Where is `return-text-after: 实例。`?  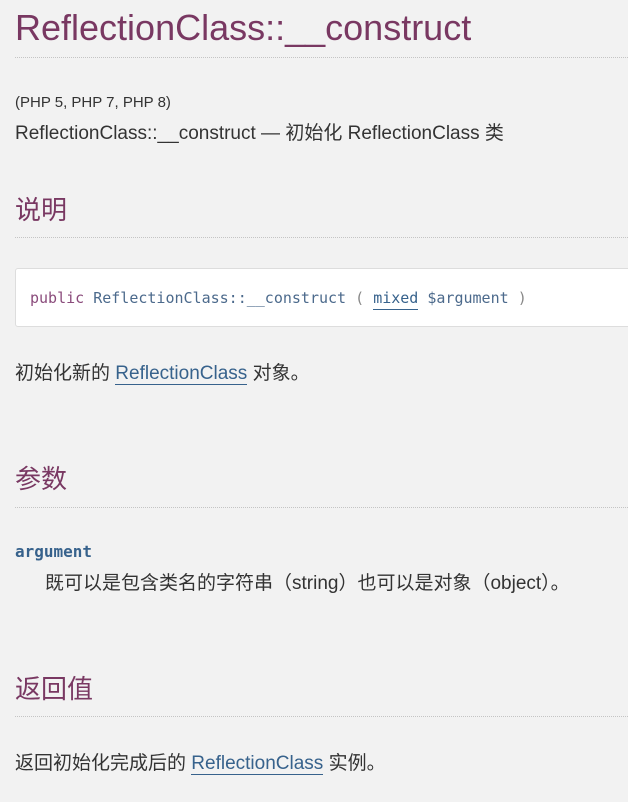 return-text-after: 实例。 is located at coordinates (357, 763).